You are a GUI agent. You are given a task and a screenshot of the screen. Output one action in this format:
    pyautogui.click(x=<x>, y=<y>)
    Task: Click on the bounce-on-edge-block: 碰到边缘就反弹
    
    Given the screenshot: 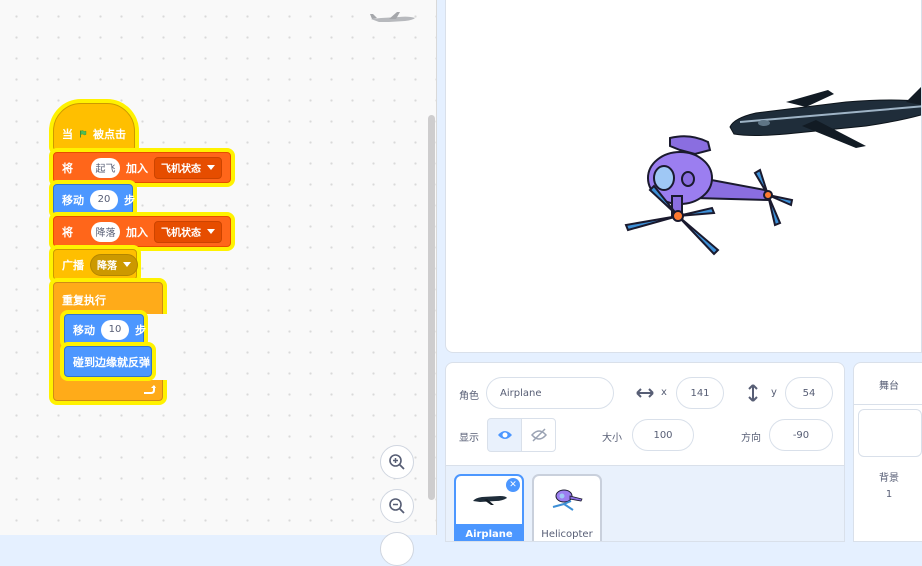 What is the action you would take?
    pyautogui.click(x=108, y=361)
    